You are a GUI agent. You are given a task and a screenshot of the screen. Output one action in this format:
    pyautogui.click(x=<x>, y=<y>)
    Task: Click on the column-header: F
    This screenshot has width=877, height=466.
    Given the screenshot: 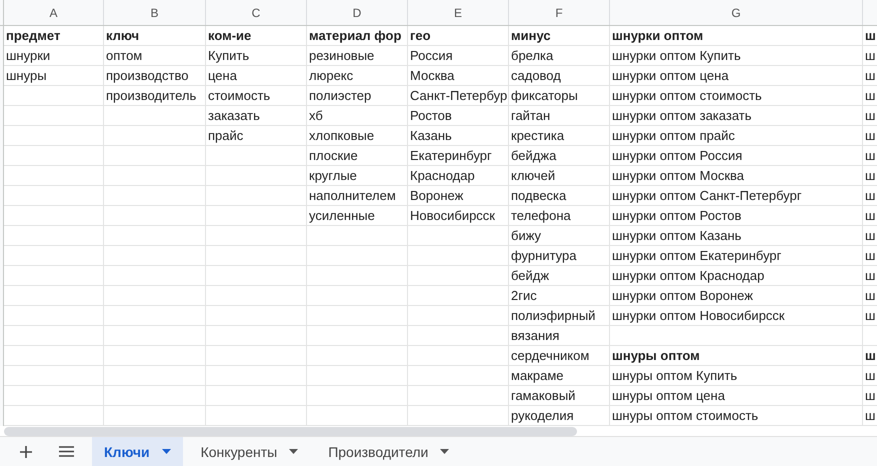 What is the action you would take?
    pyautogui.click(x=559, y=13)
    